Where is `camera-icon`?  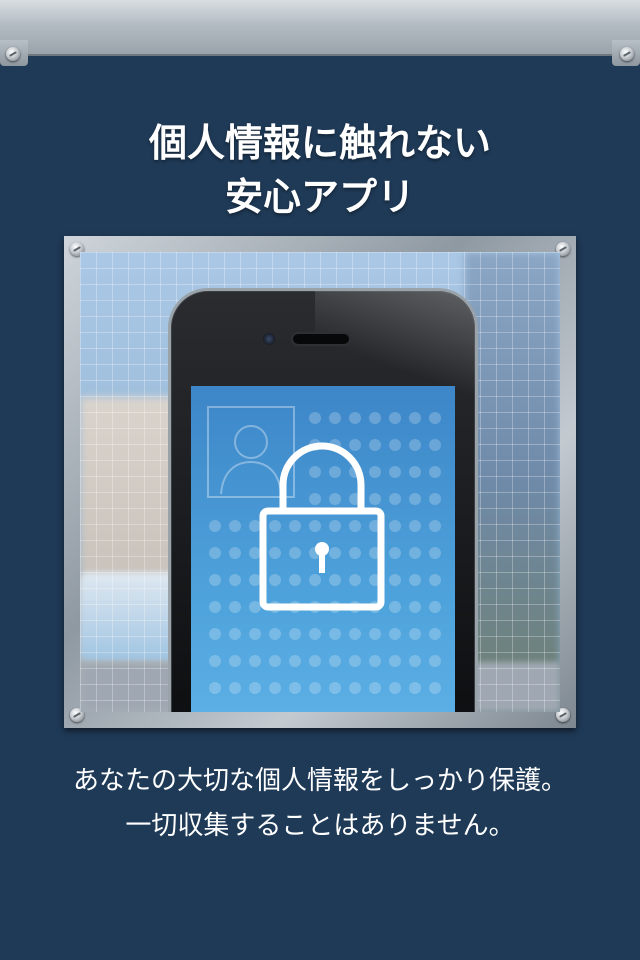 camera-icon is located at coordinates (269, 339).